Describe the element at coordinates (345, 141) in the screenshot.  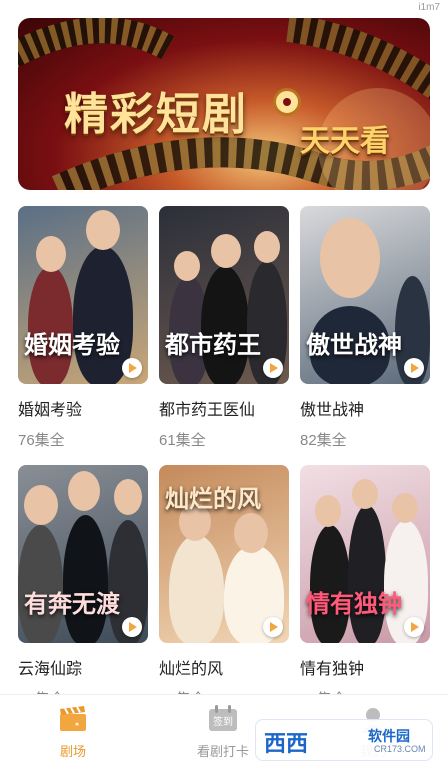
I see `banner-subtitle: 天天看` at that location.